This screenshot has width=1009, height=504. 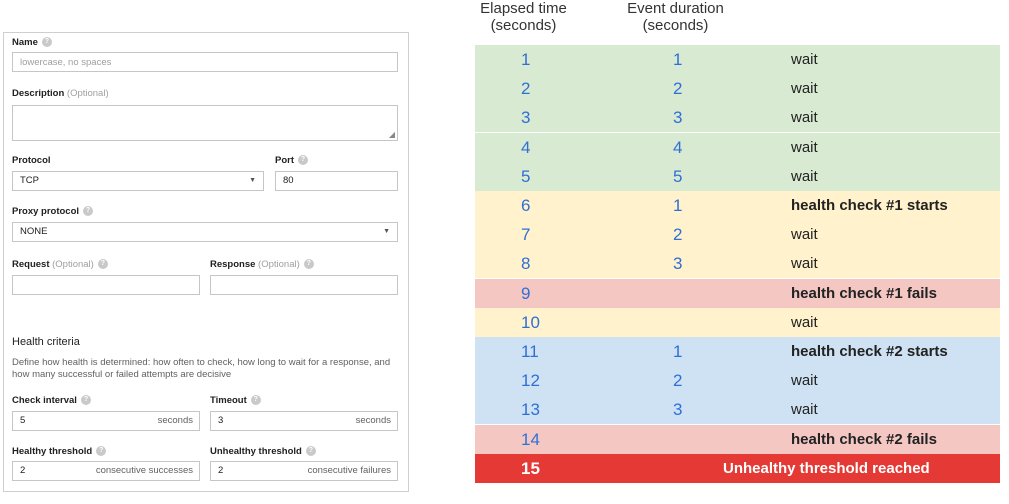 I want to click on response-input, so click(x=304, y=285).